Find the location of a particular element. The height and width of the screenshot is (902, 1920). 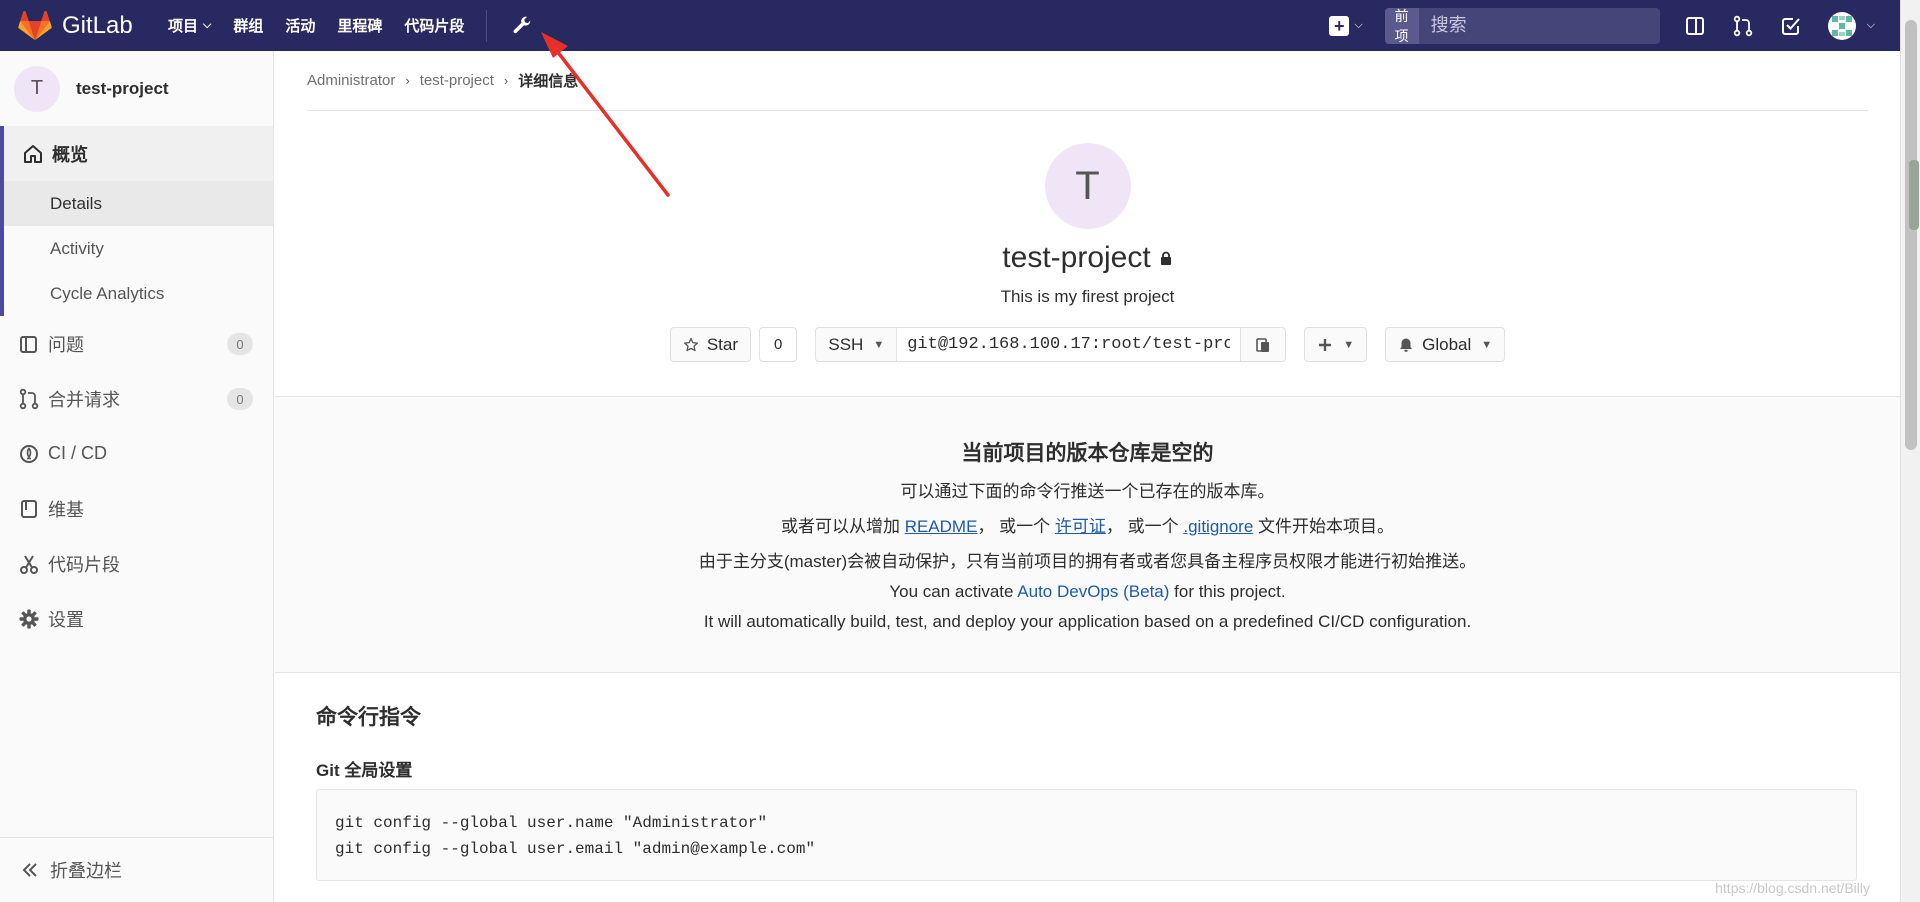

nav-projects: 项目 ⌵ is located at coordinates (189, 25).